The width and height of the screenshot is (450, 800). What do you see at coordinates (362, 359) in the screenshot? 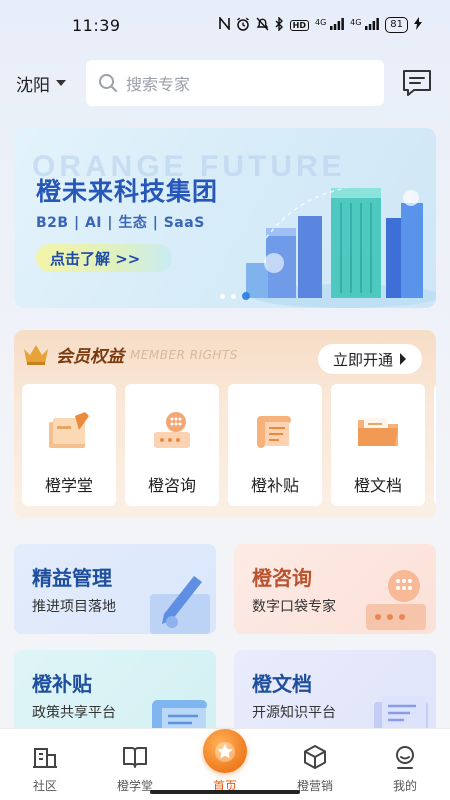
I see `open-membership-label: 立即开通` at bounding box center [362, 359].